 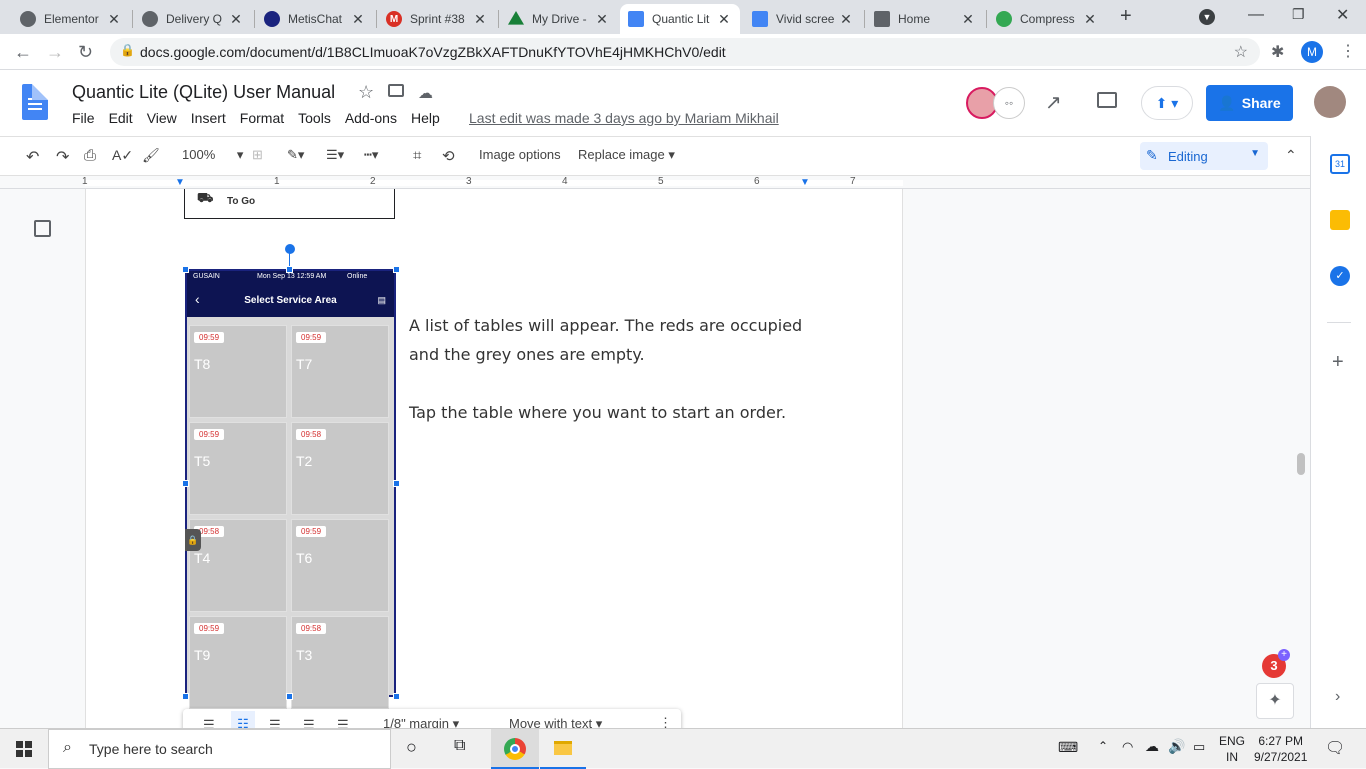 I want to click on present-button: ⬆ ▾, so click(x=1167, y=103).